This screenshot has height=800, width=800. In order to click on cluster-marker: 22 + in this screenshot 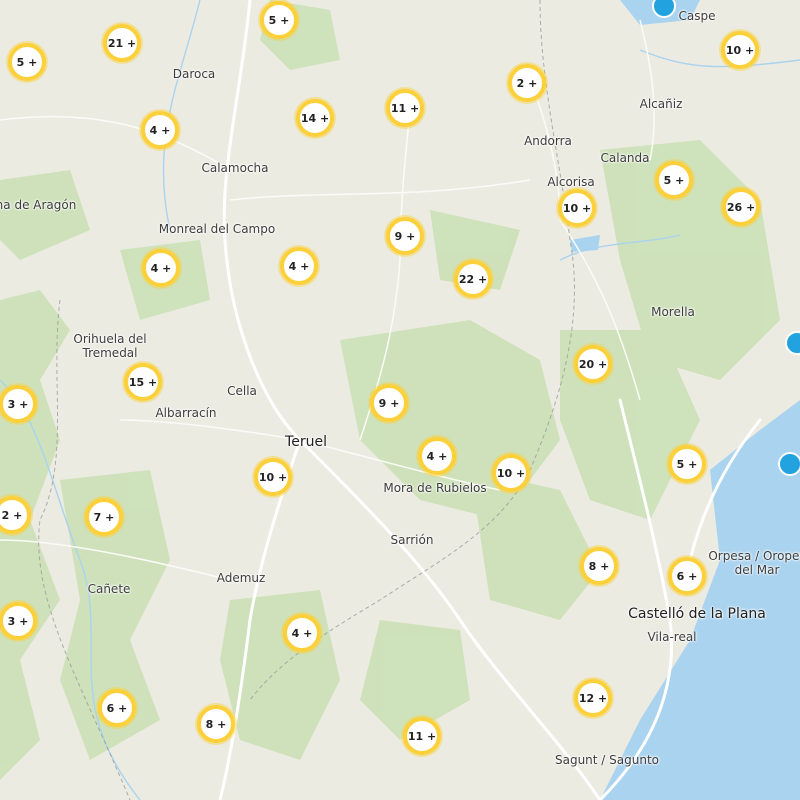, I will do `click(473, 279)`.